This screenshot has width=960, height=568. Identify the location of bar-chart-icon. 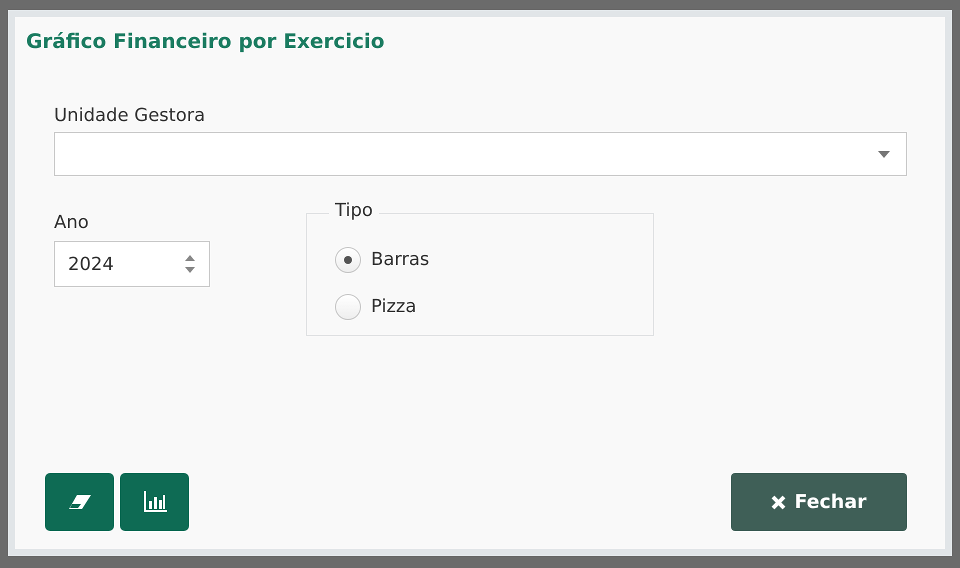
(154, 502).